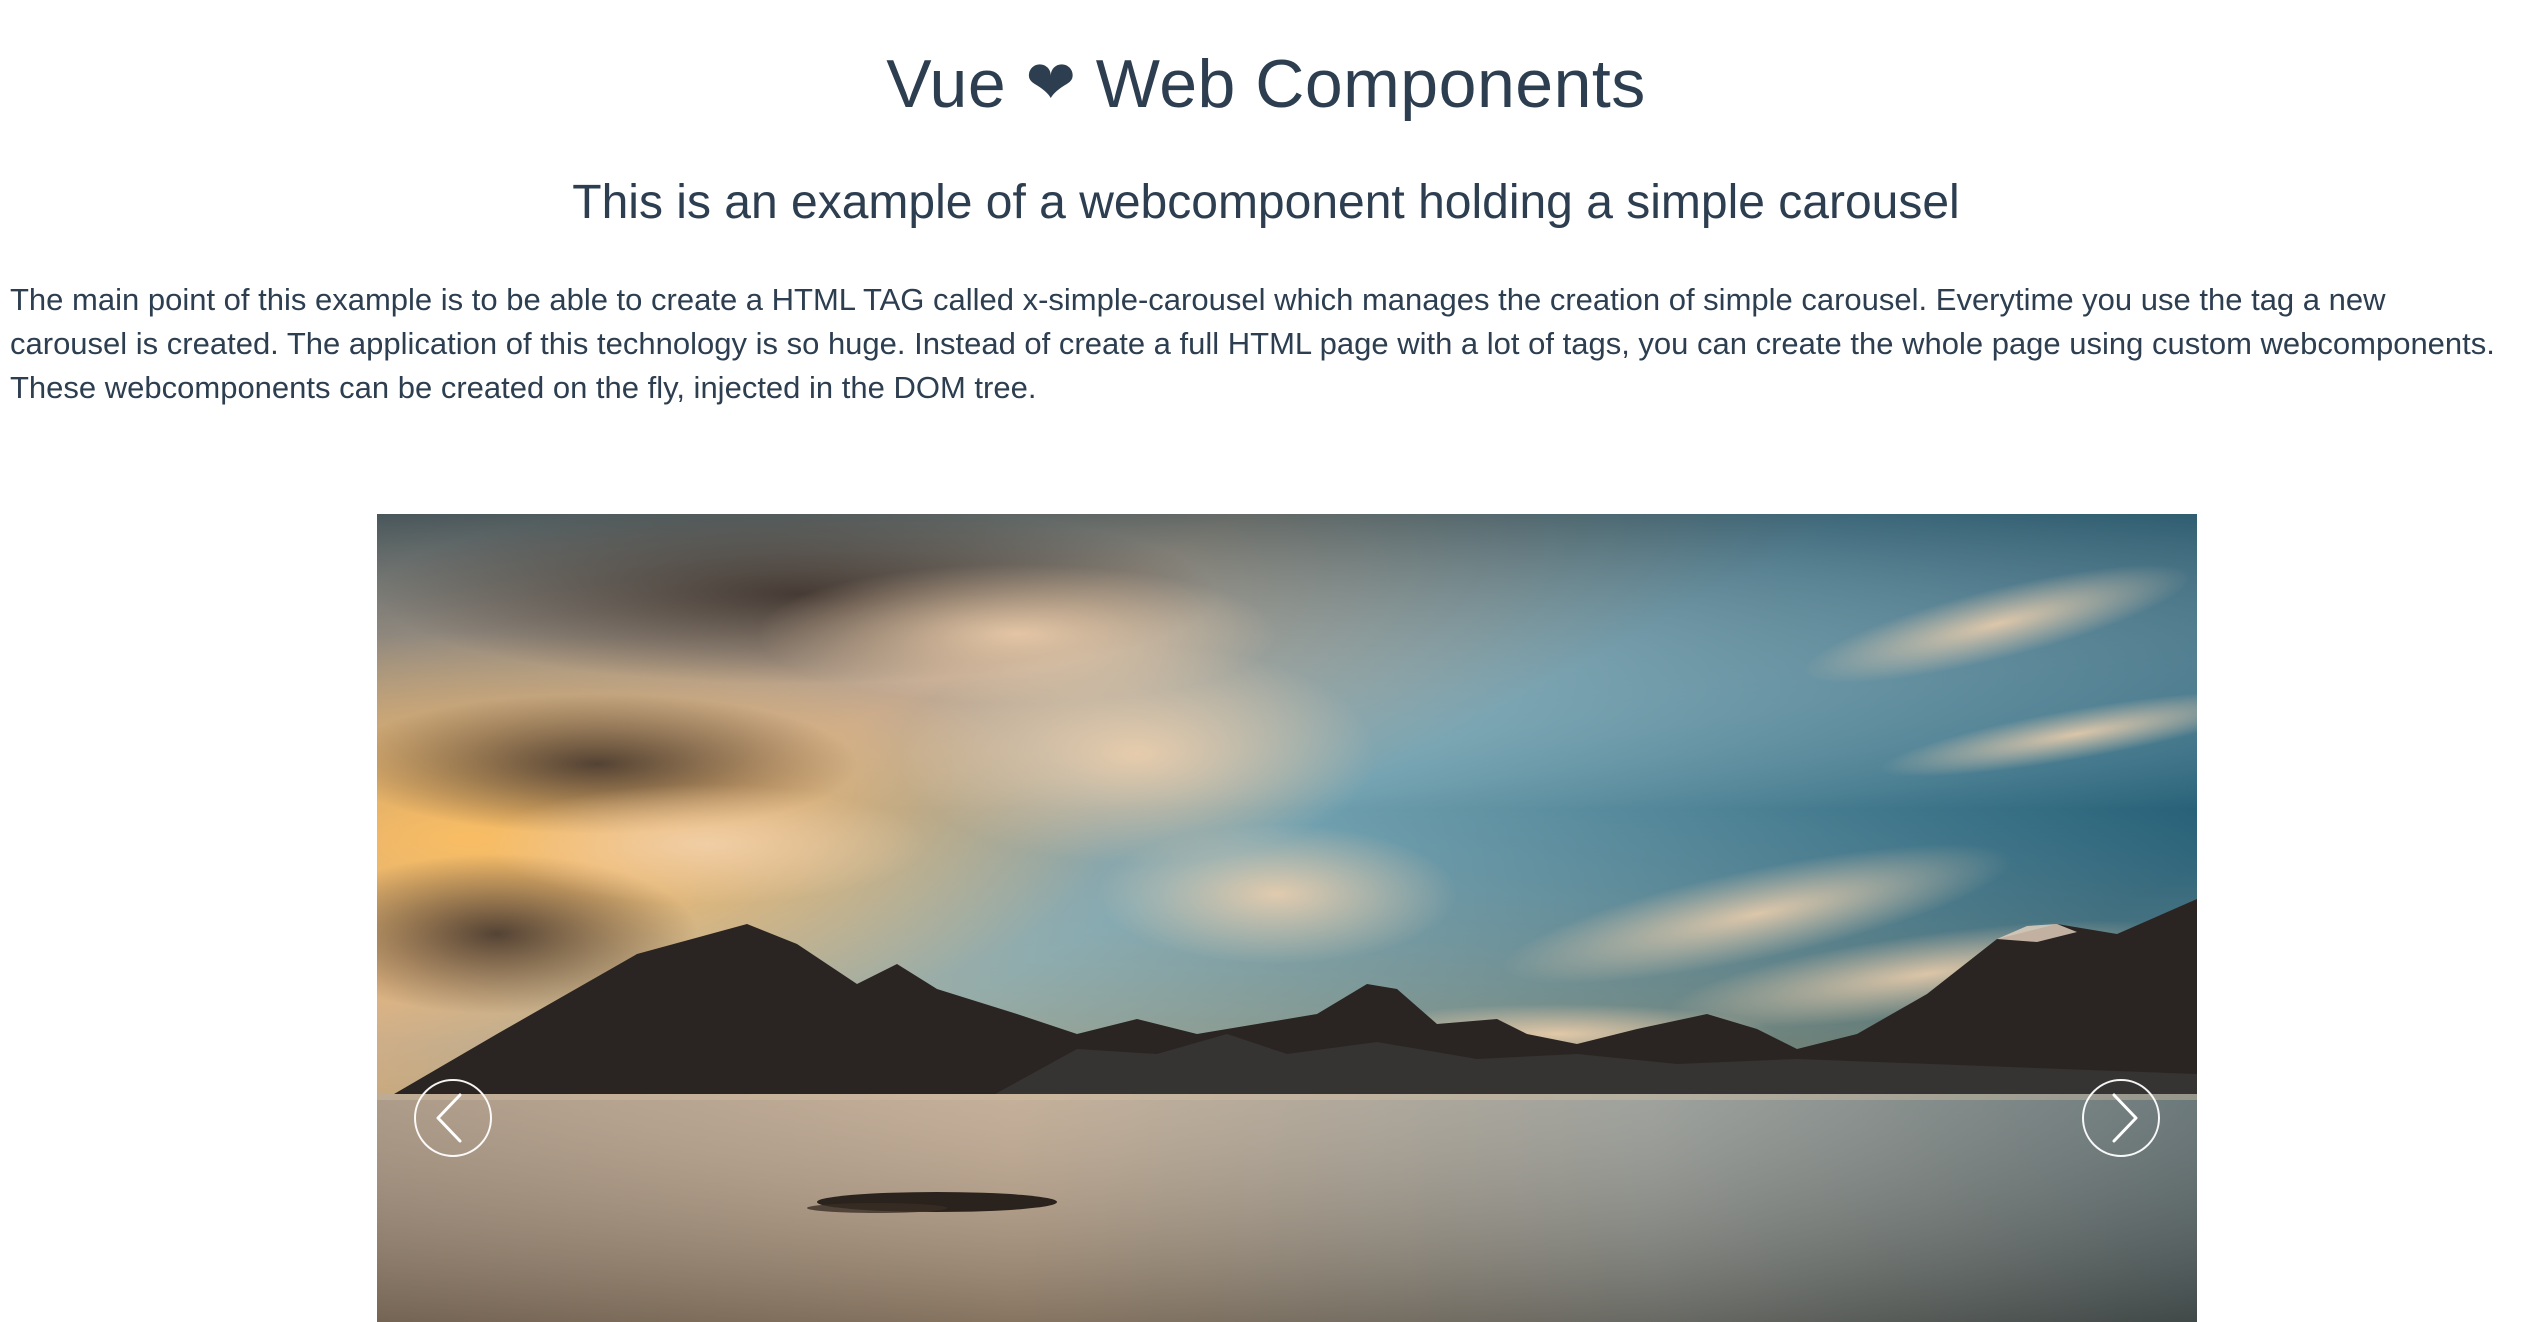 This screenshot has height=1322, width=2532. I want to click on chevron-left-icon, so click(449, 1118).